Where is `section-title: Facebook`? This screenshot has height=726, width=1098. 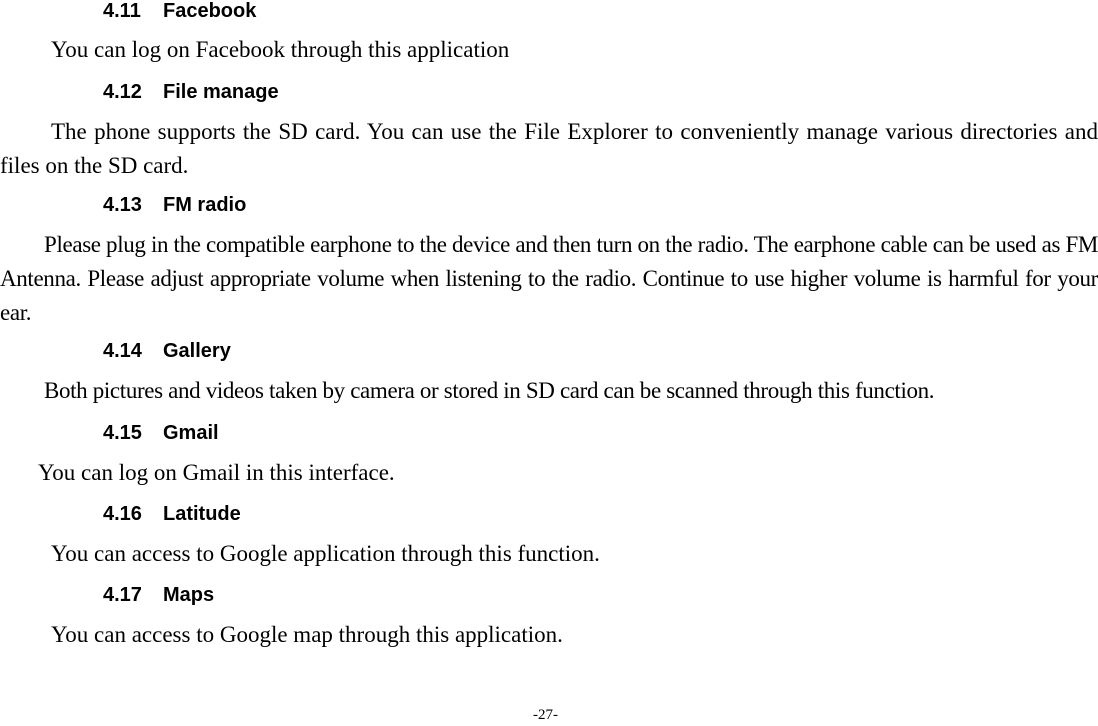
section-title: Facebook is located at coordinates (210, 11).